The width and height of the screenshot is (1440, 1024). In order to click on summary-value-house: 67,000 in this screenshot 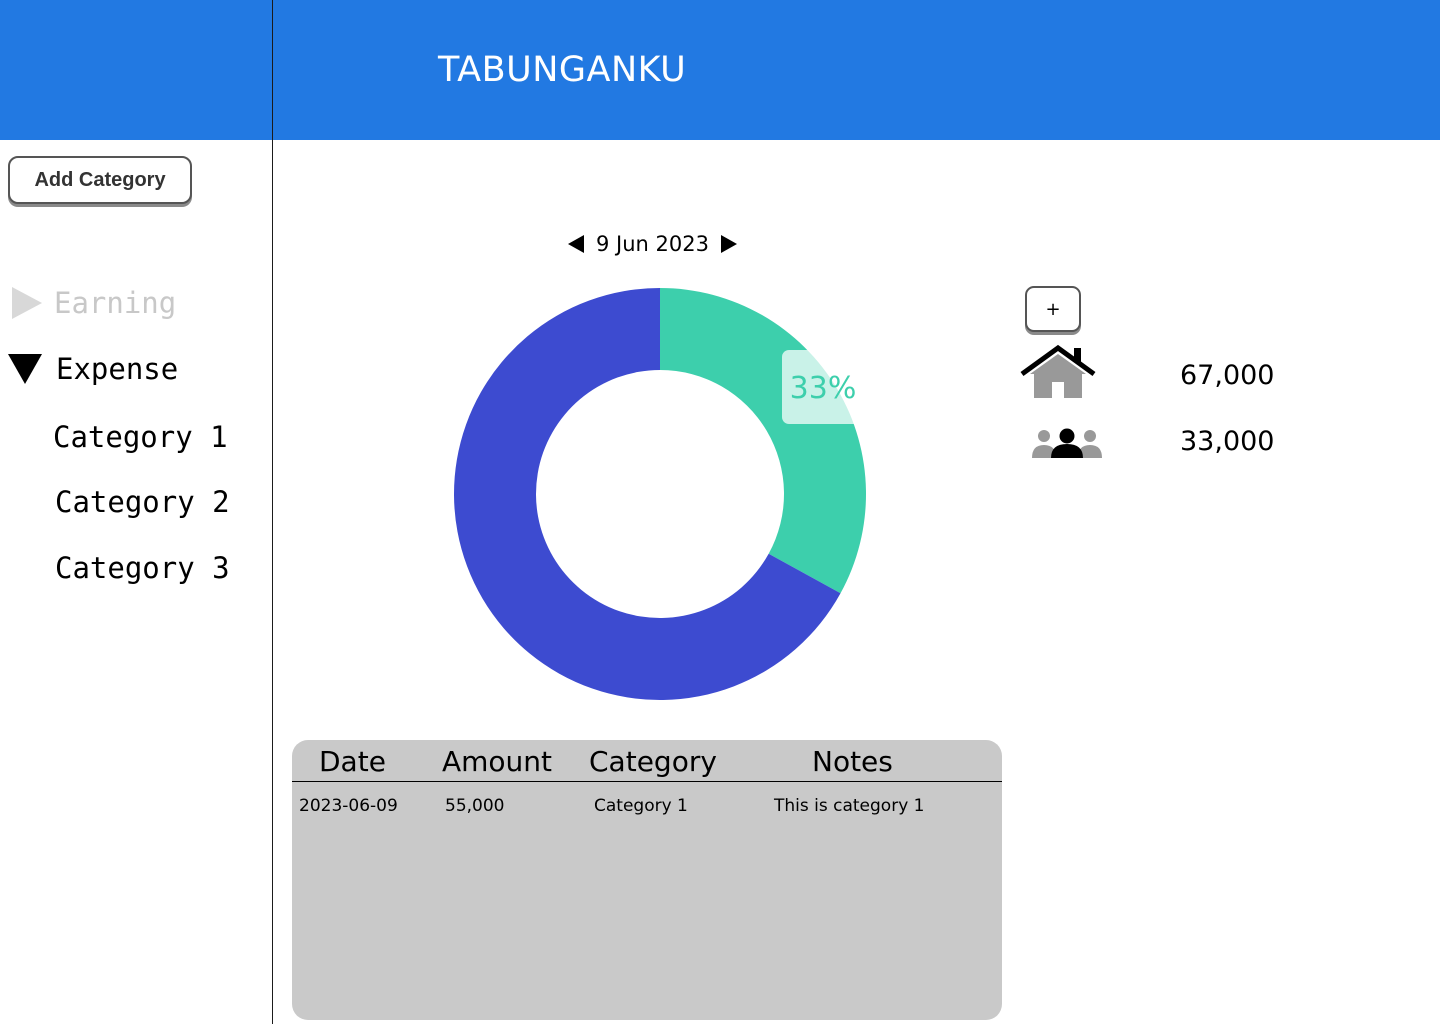, I will do `click(1227, 375)`.